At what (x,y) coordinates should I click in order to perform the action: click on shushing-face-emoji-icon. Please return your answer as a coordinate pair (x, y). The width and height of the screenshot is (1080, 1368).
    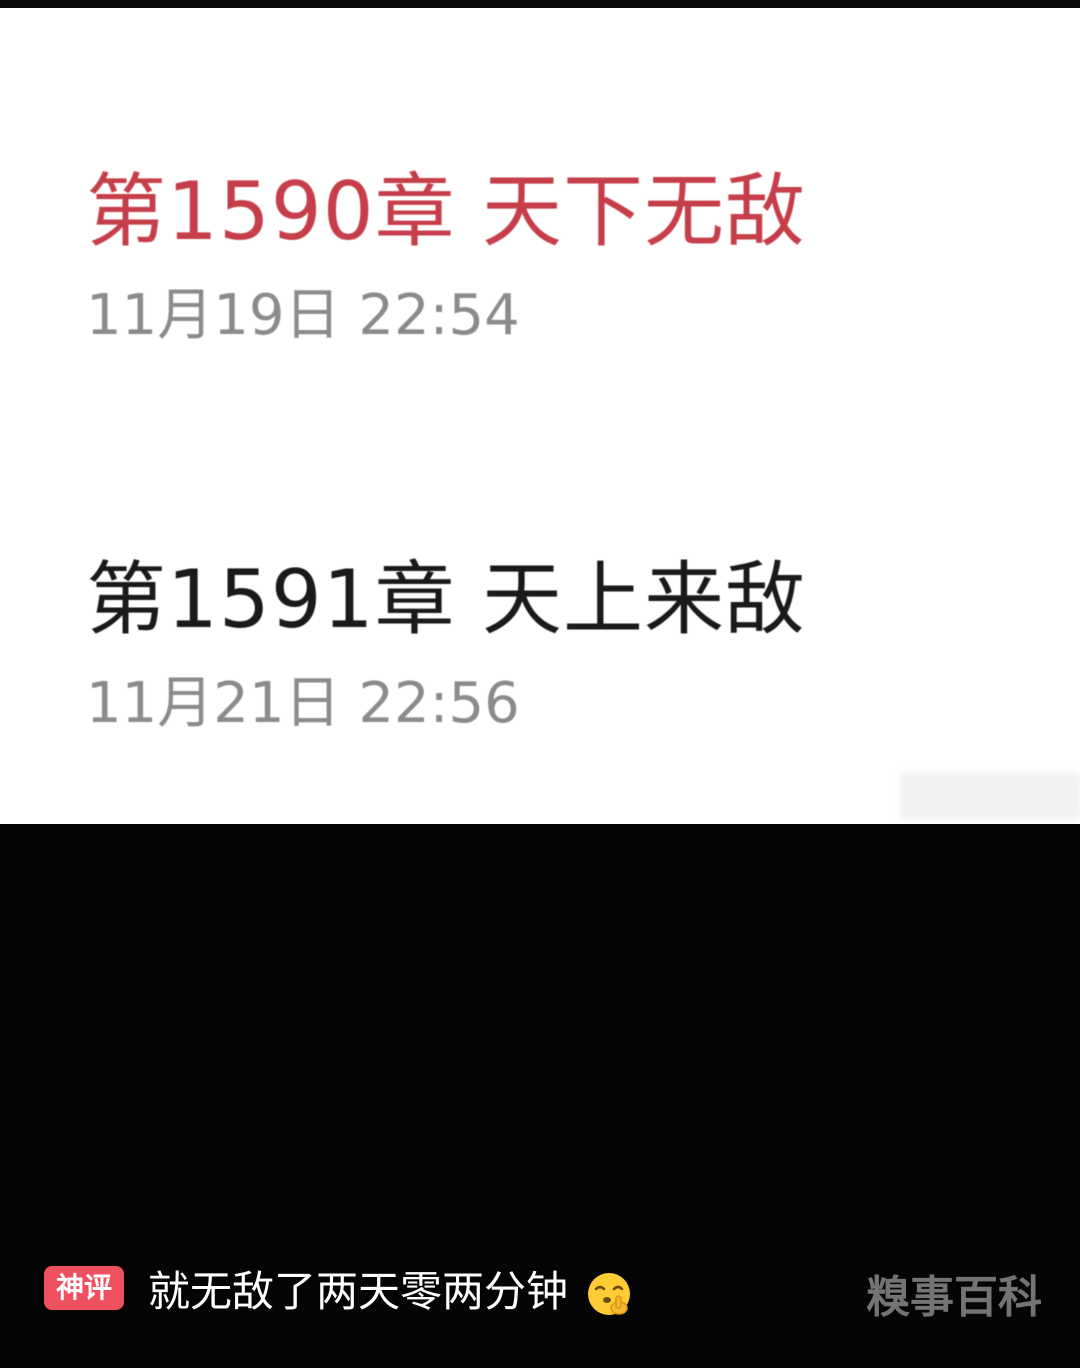
    Looking at the image, I should click on (609, 1294).